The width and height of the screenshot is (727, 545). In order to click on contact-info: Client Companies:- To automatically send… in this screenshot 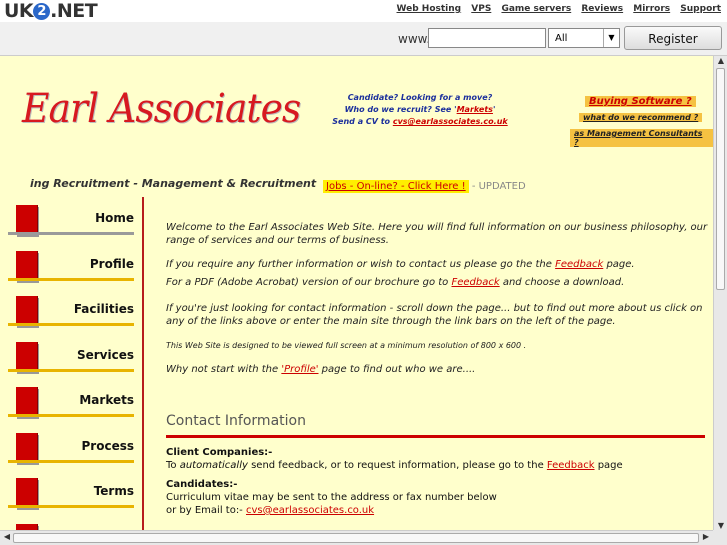, I will do `click(436, 484)`.